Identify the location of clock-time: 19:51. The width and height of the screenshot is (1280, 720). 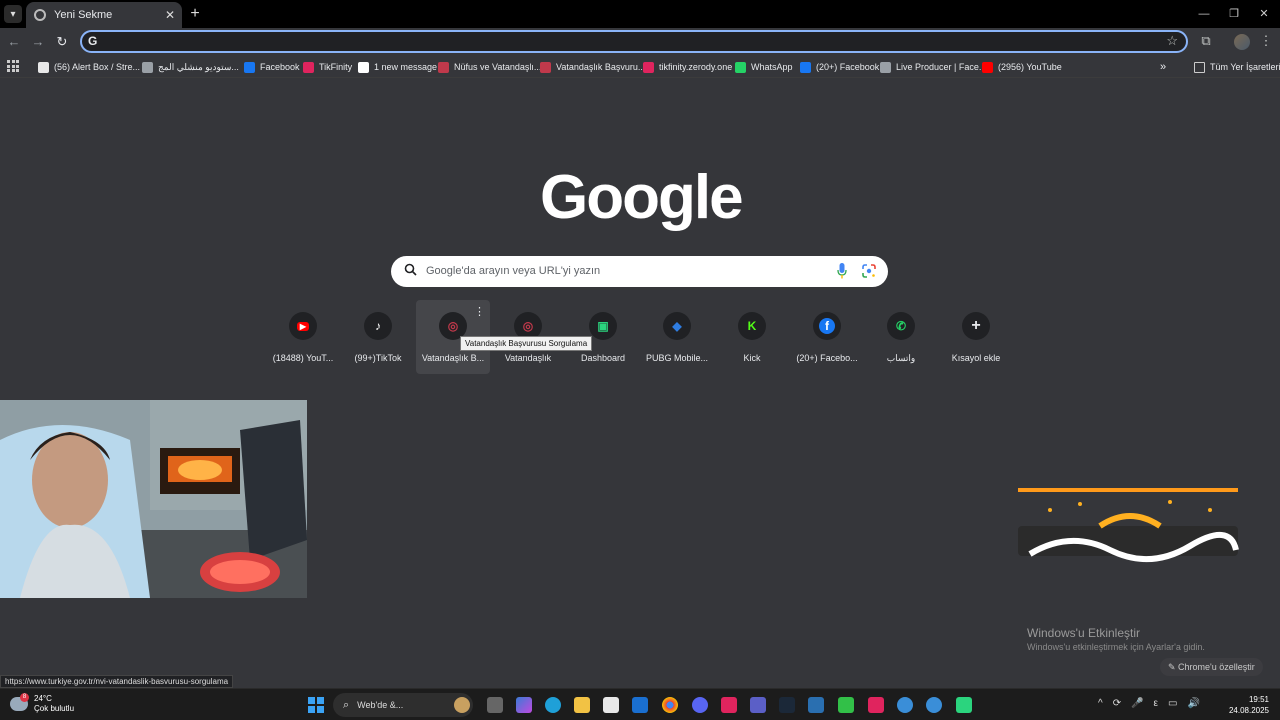
(1258, 699).